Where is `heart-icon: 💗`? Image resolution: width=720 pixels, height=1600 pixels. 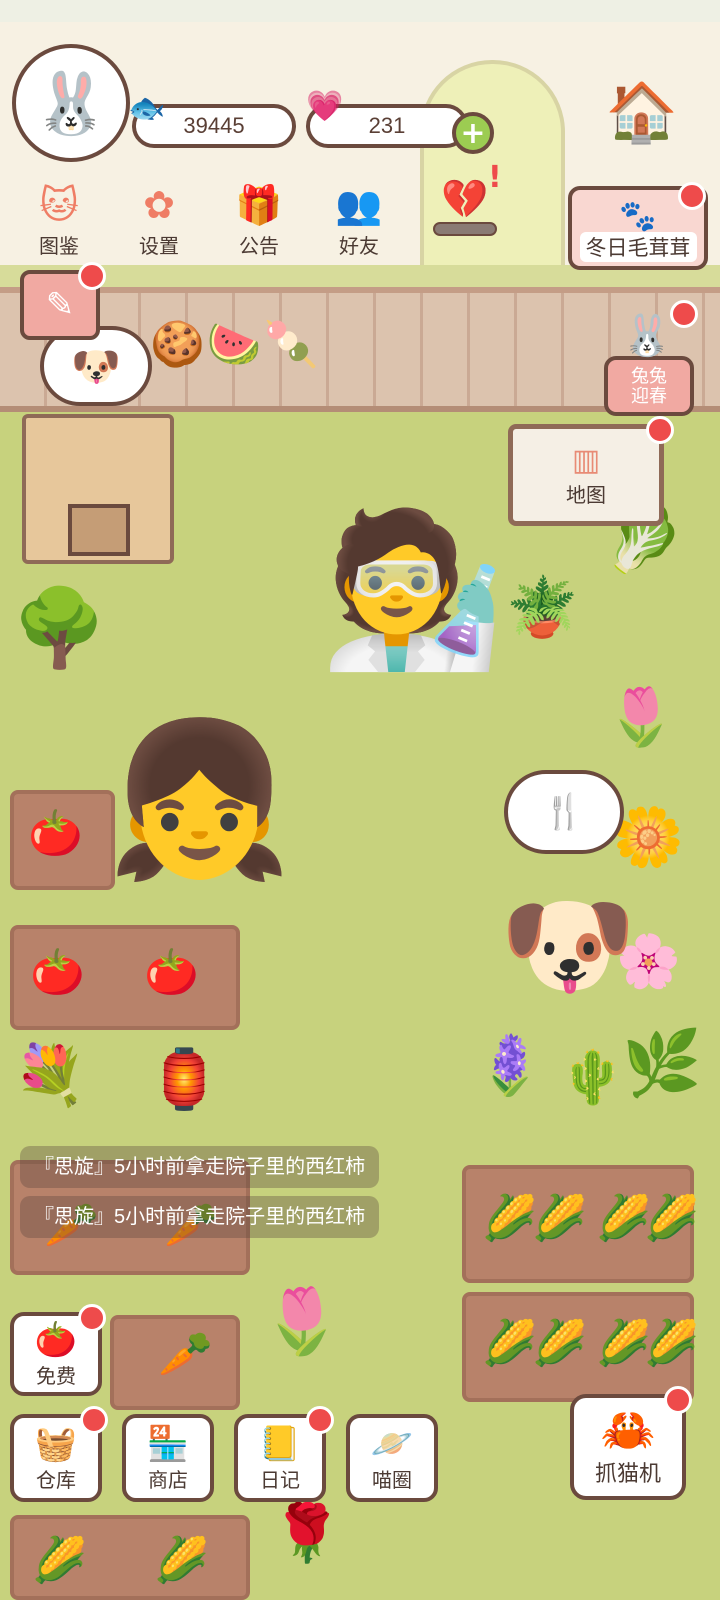
heart-icon: 💗 is located at coordinates (325, 106).